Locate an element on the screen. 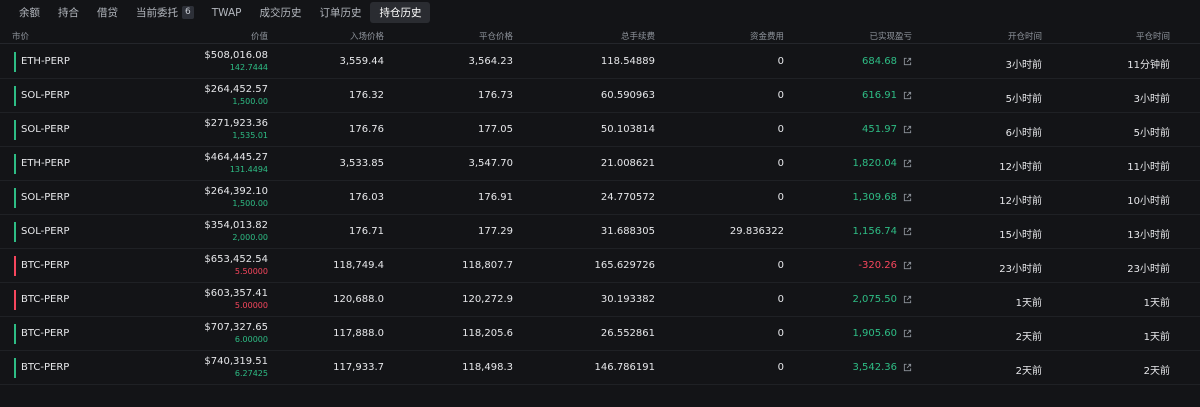  realized-pnl: 684.68 is located at coordinates (879, 61).